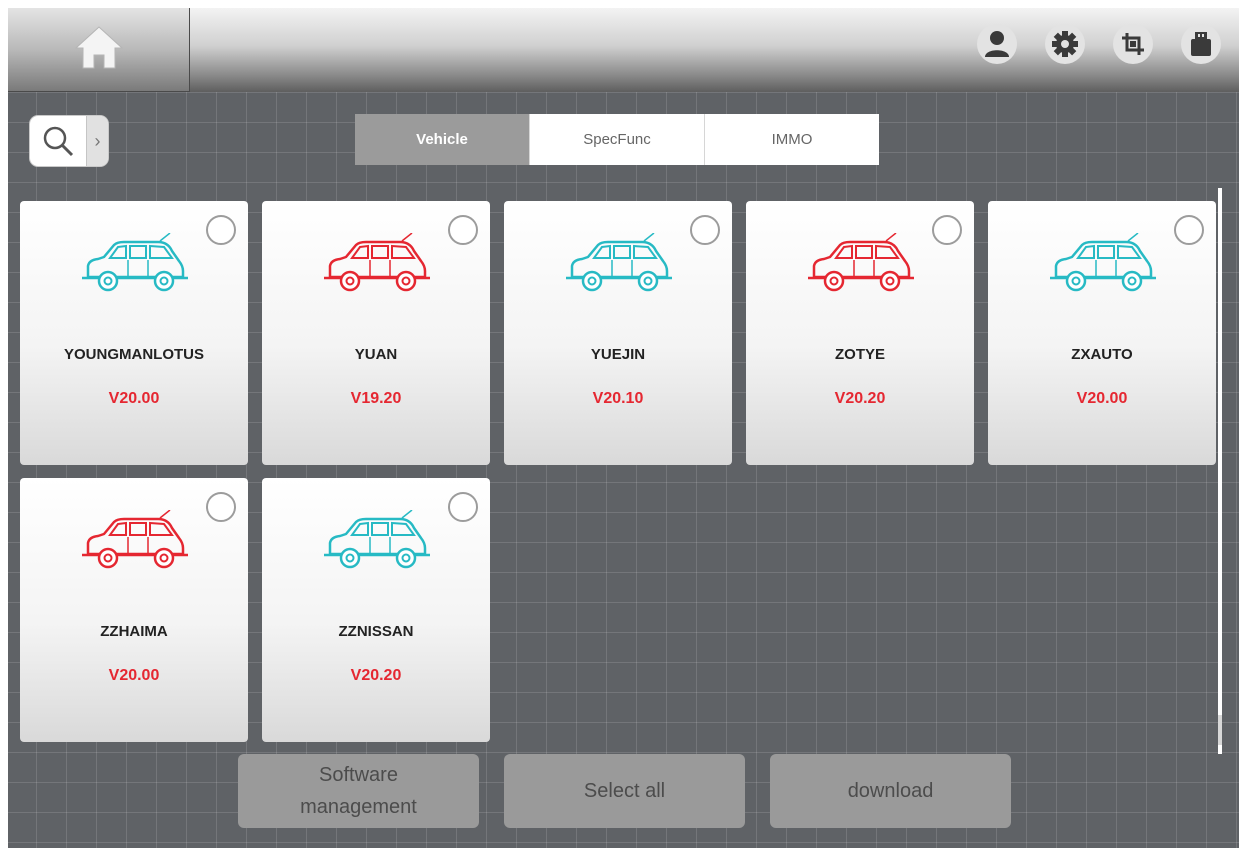 The height and width of the screenshot is (848, 1239). I want to click on action-bar: Software management Select all download, so click(624, 791).